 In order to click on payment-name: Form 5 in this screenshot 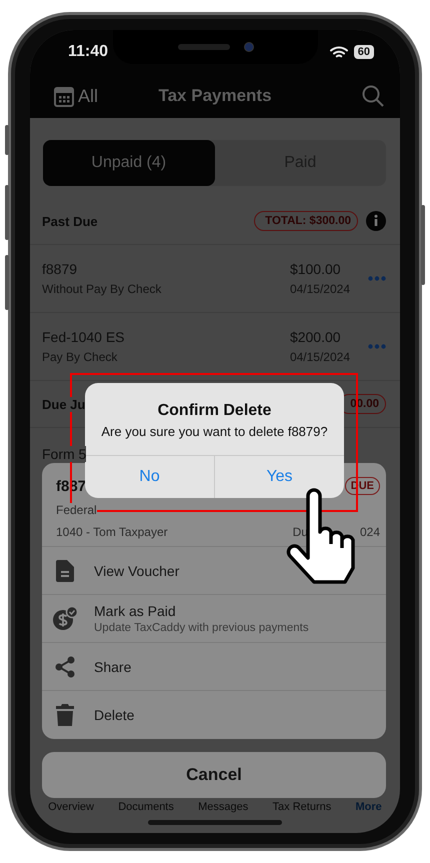, I will do `click(64, 454)`.